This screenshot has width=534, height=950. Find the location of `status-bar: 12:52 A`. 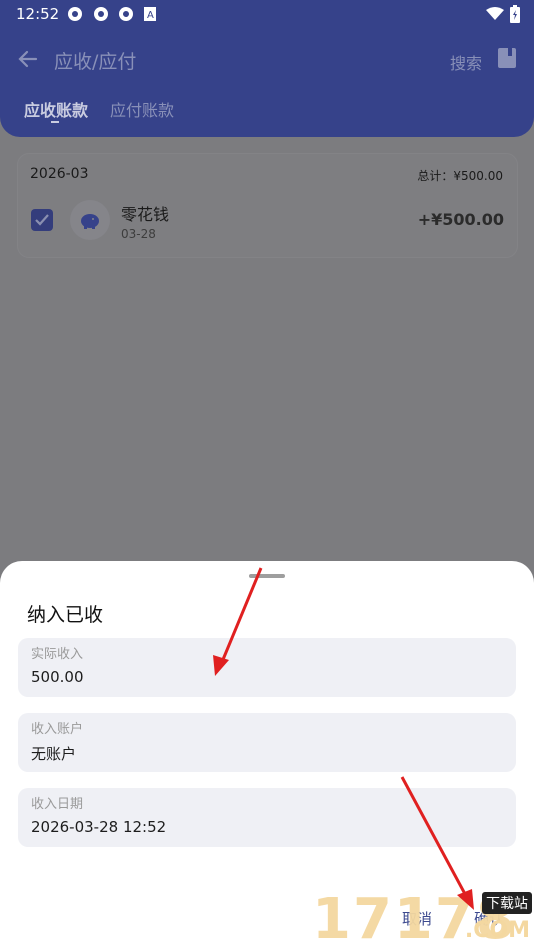

status-bar: 12:52 A is located at coordinates (267, 14).